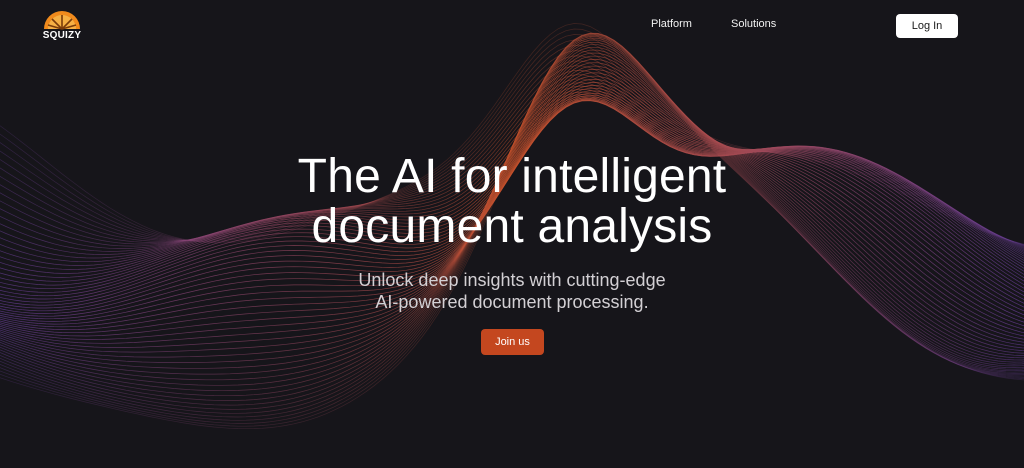 The image size is (1024, 468). I want to click on hero-title-line-2: document analysis, so click(512, 226).